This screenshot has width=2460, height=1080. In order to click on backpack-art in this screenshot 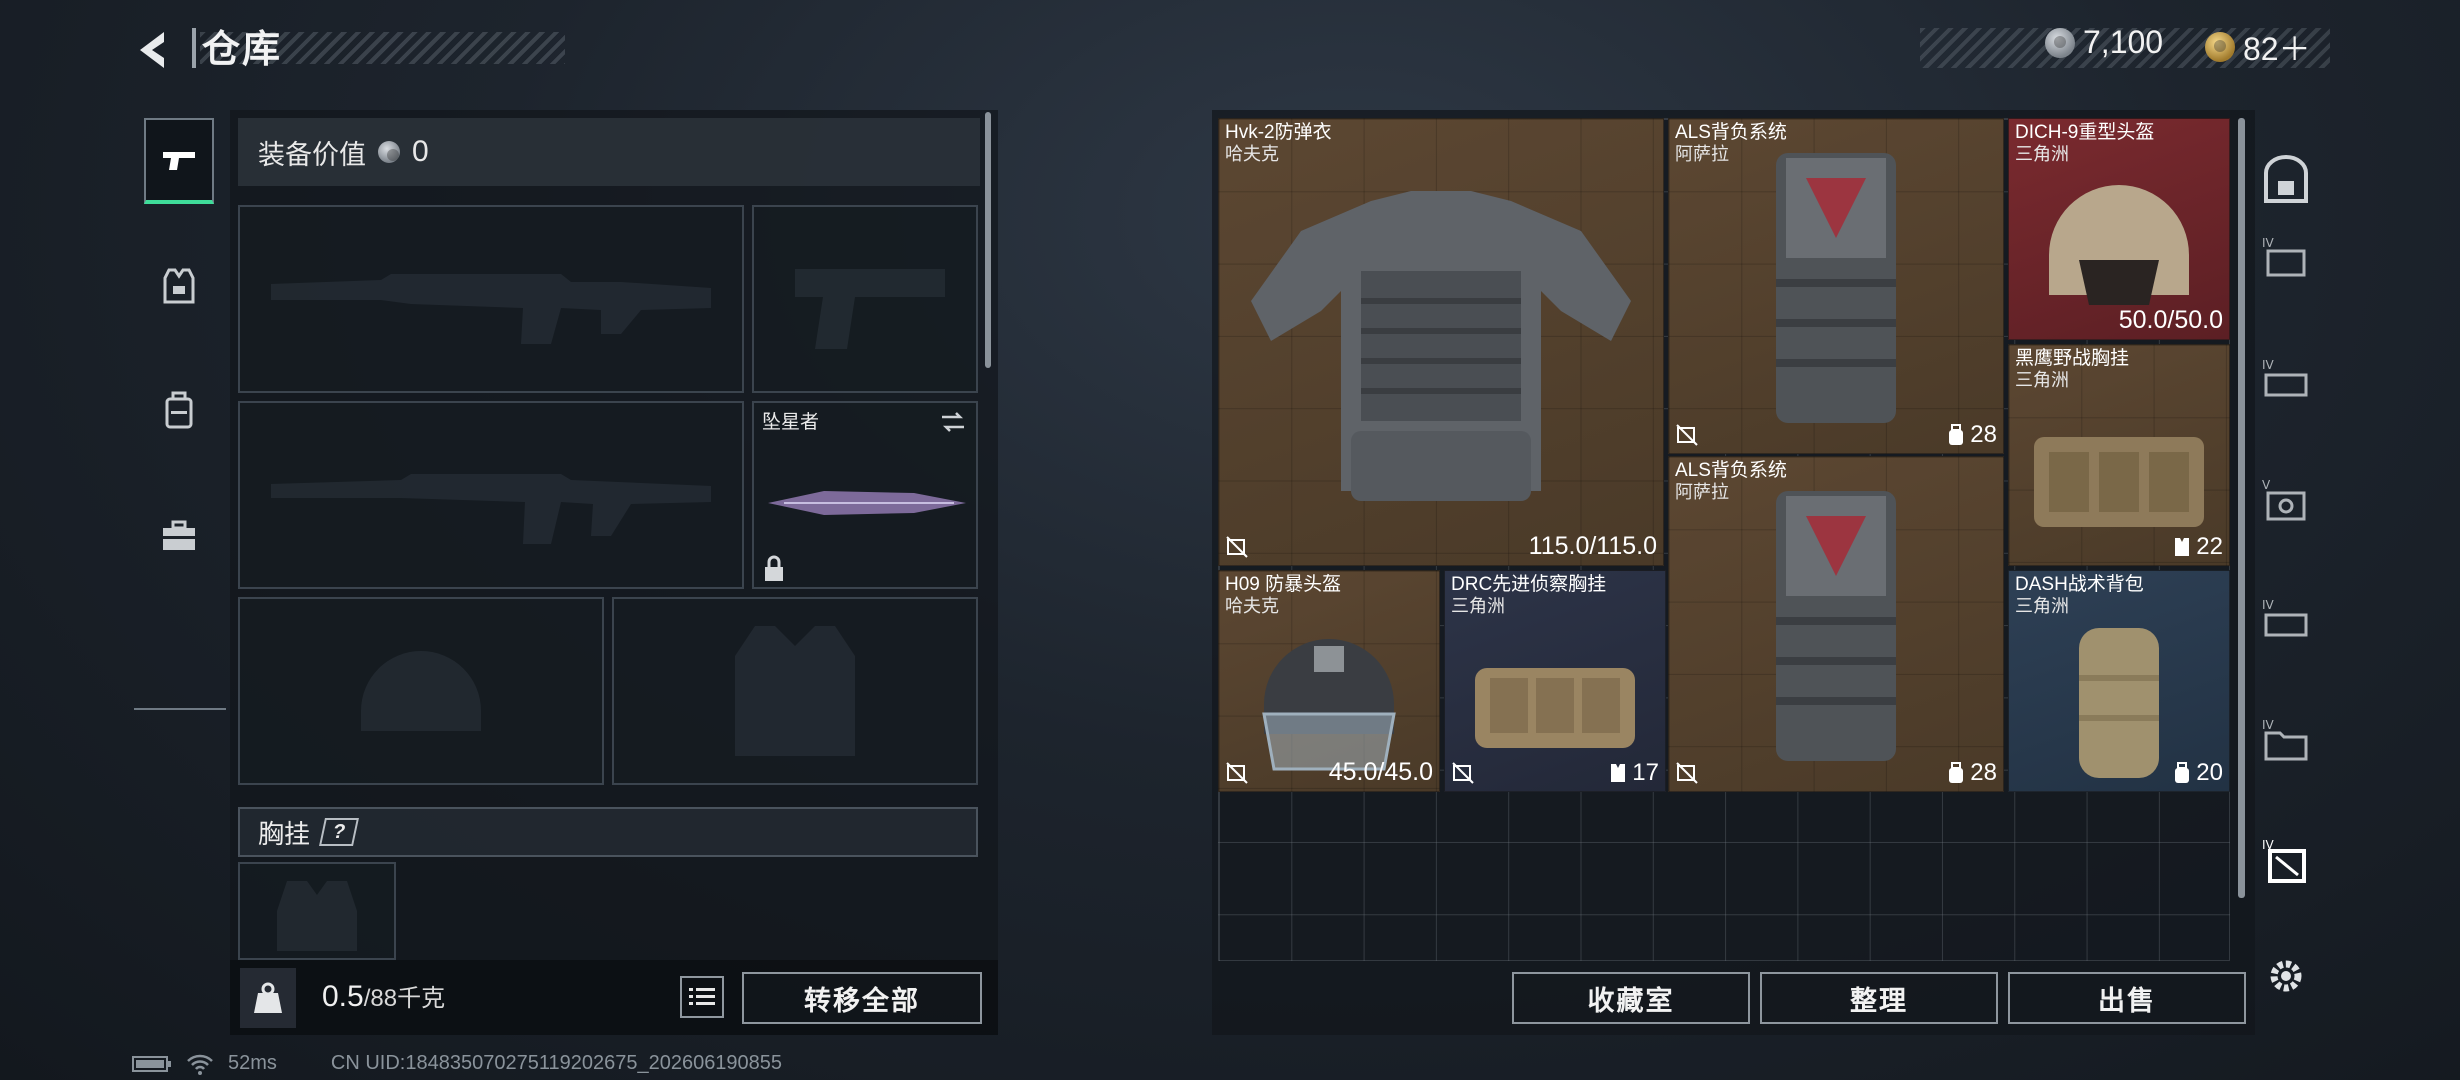, I will do `click(1836, 287)`.